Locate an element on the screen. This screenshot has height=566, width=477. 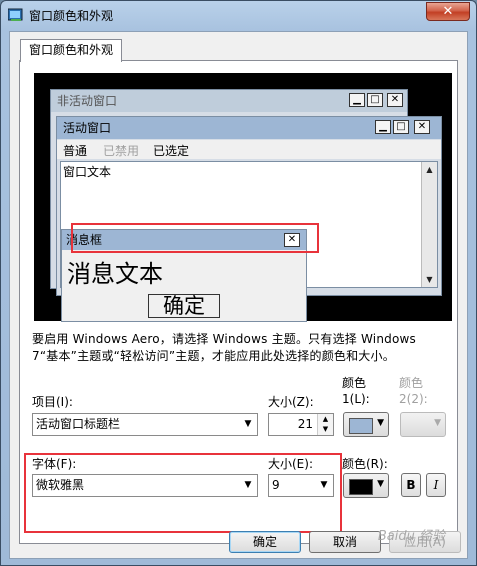
window-text: 窗口文本 is located at coordinates (87, 172).